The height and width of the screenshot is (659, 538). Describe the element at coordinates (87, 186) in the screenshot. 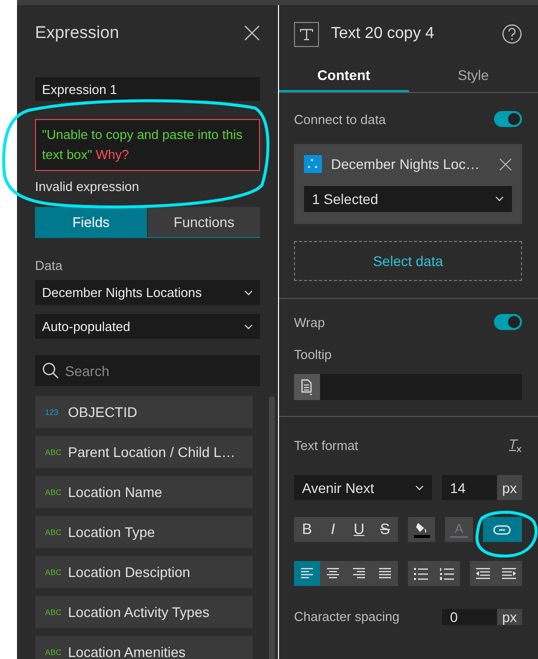

I see `validation-message: Invalid expression` at that location.